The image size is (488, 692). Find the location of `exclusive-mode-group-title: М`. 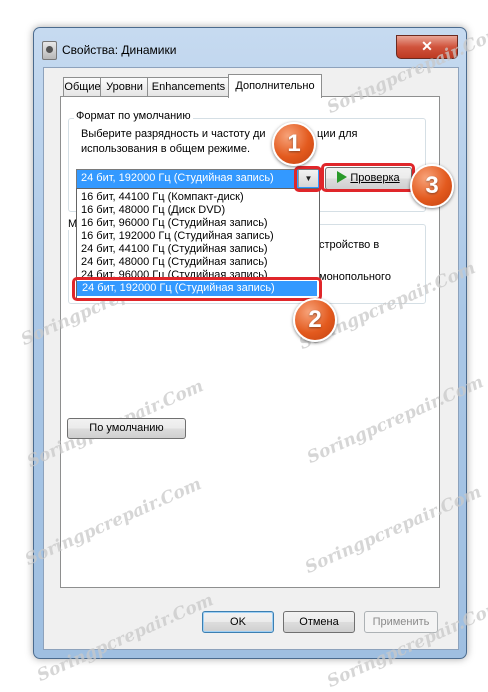

exclusive-mode-group-title: М is located at coordinates (73, 224).